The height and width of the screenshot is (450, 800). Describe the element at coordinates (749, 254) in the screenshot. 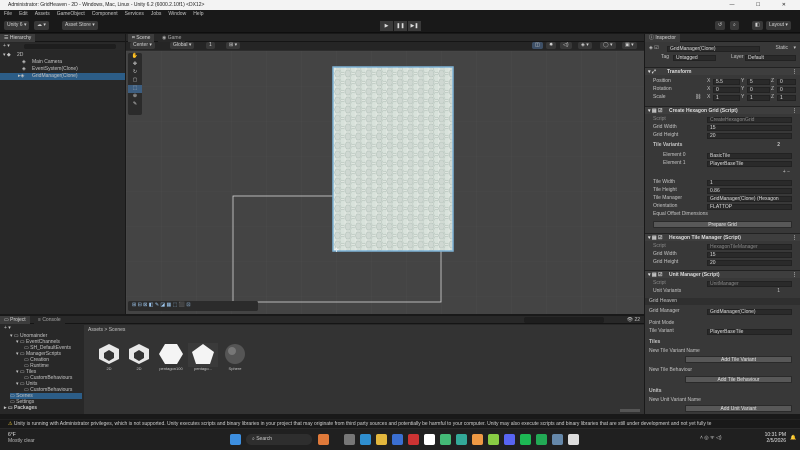

I see `grid-width-field: 15` at that location.